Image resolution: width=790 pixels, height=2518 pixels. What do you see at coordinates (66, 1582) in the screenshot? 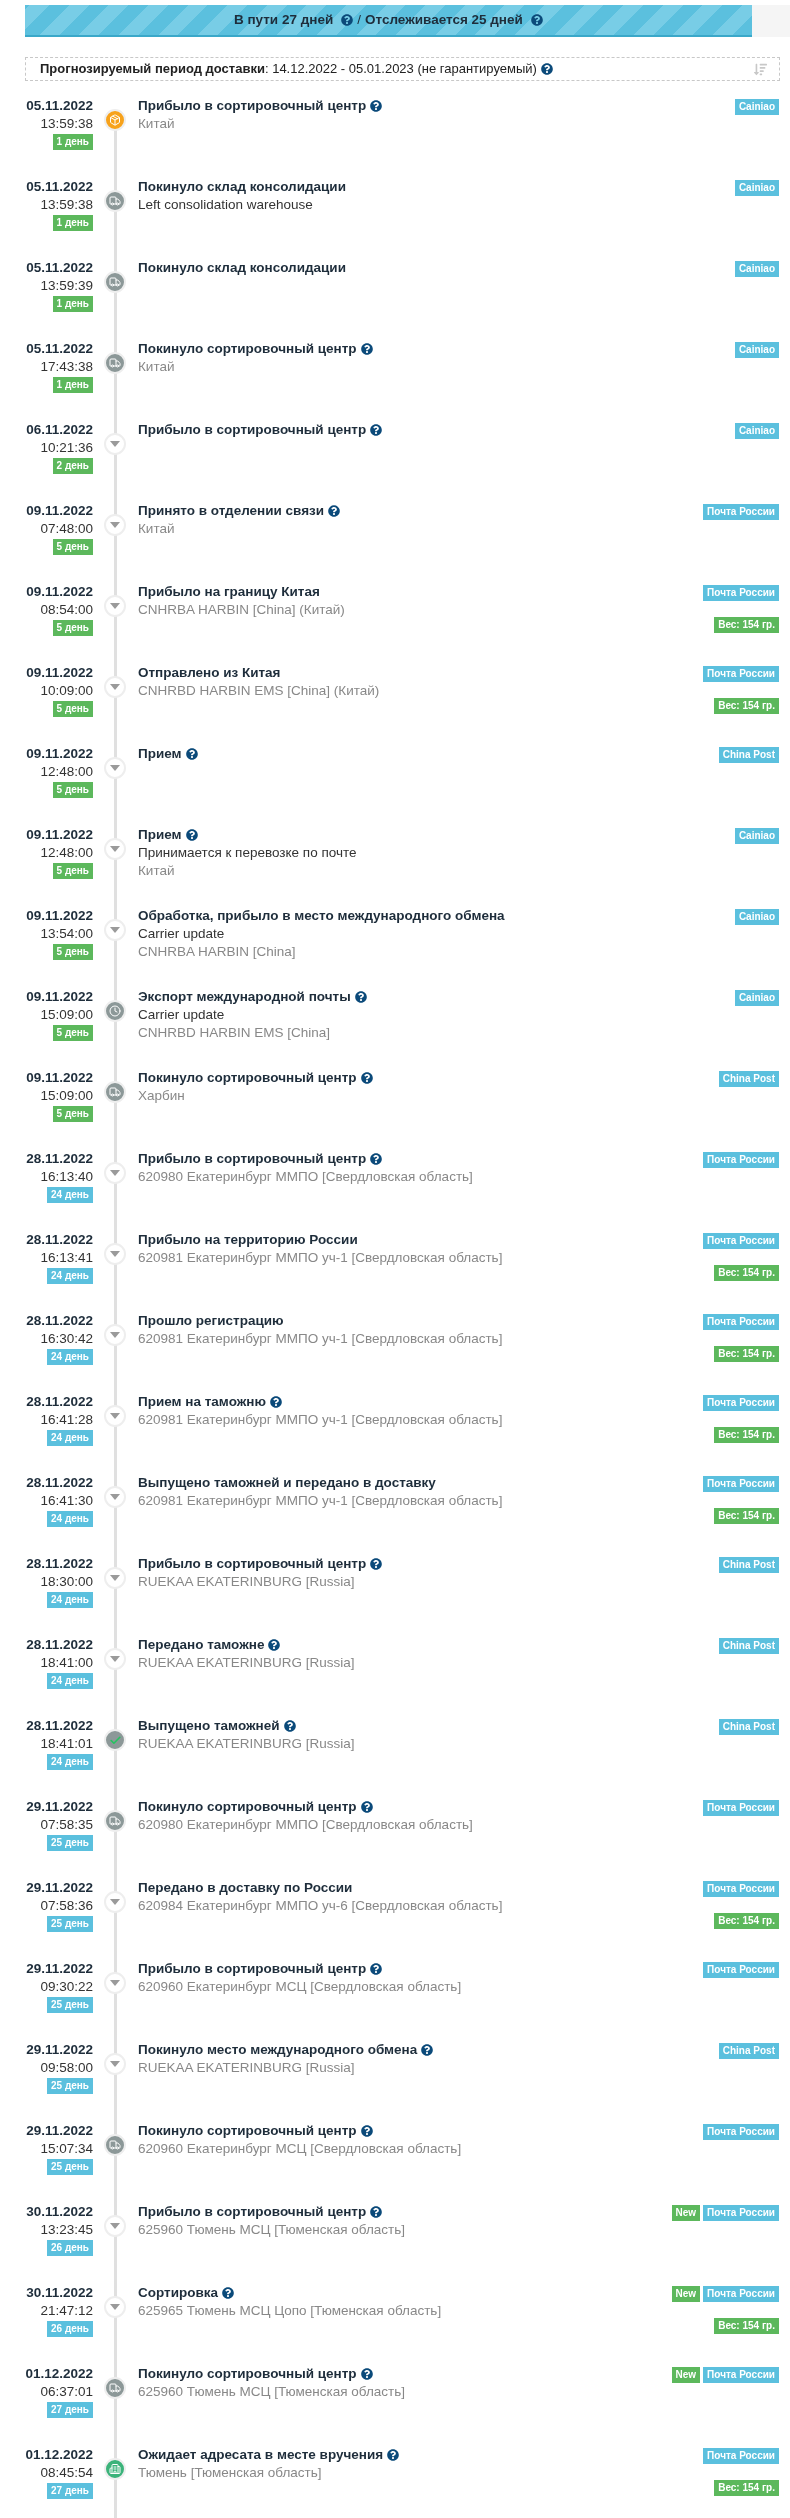
I see `event-time: 18:30:00` at bounding box center [66, 1582].